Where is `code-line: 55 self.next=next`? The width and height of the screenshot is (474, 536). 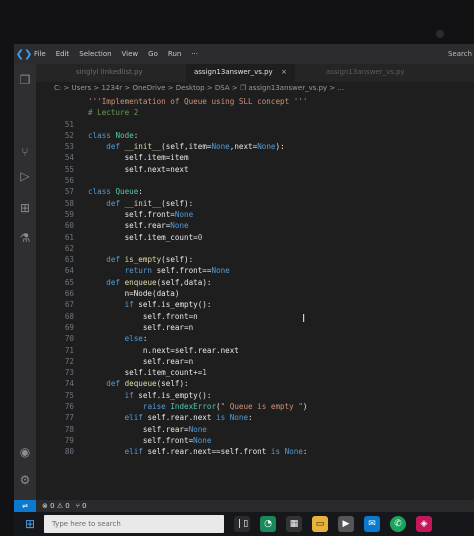 code-line: 55 self.next=next is located at coordinates (255, 169).